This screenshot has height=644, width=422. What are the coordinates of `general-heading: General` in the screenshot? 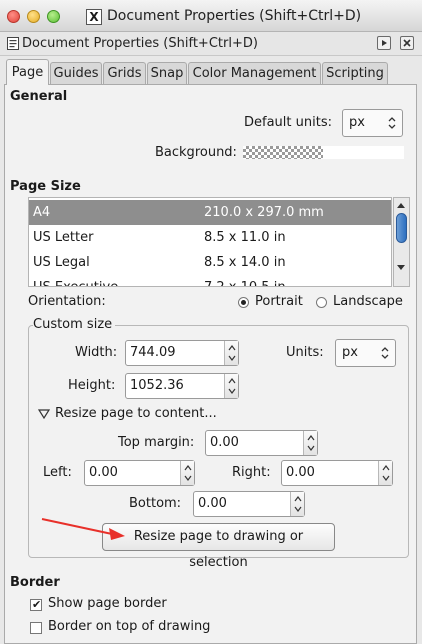 It's located at (39, 96).